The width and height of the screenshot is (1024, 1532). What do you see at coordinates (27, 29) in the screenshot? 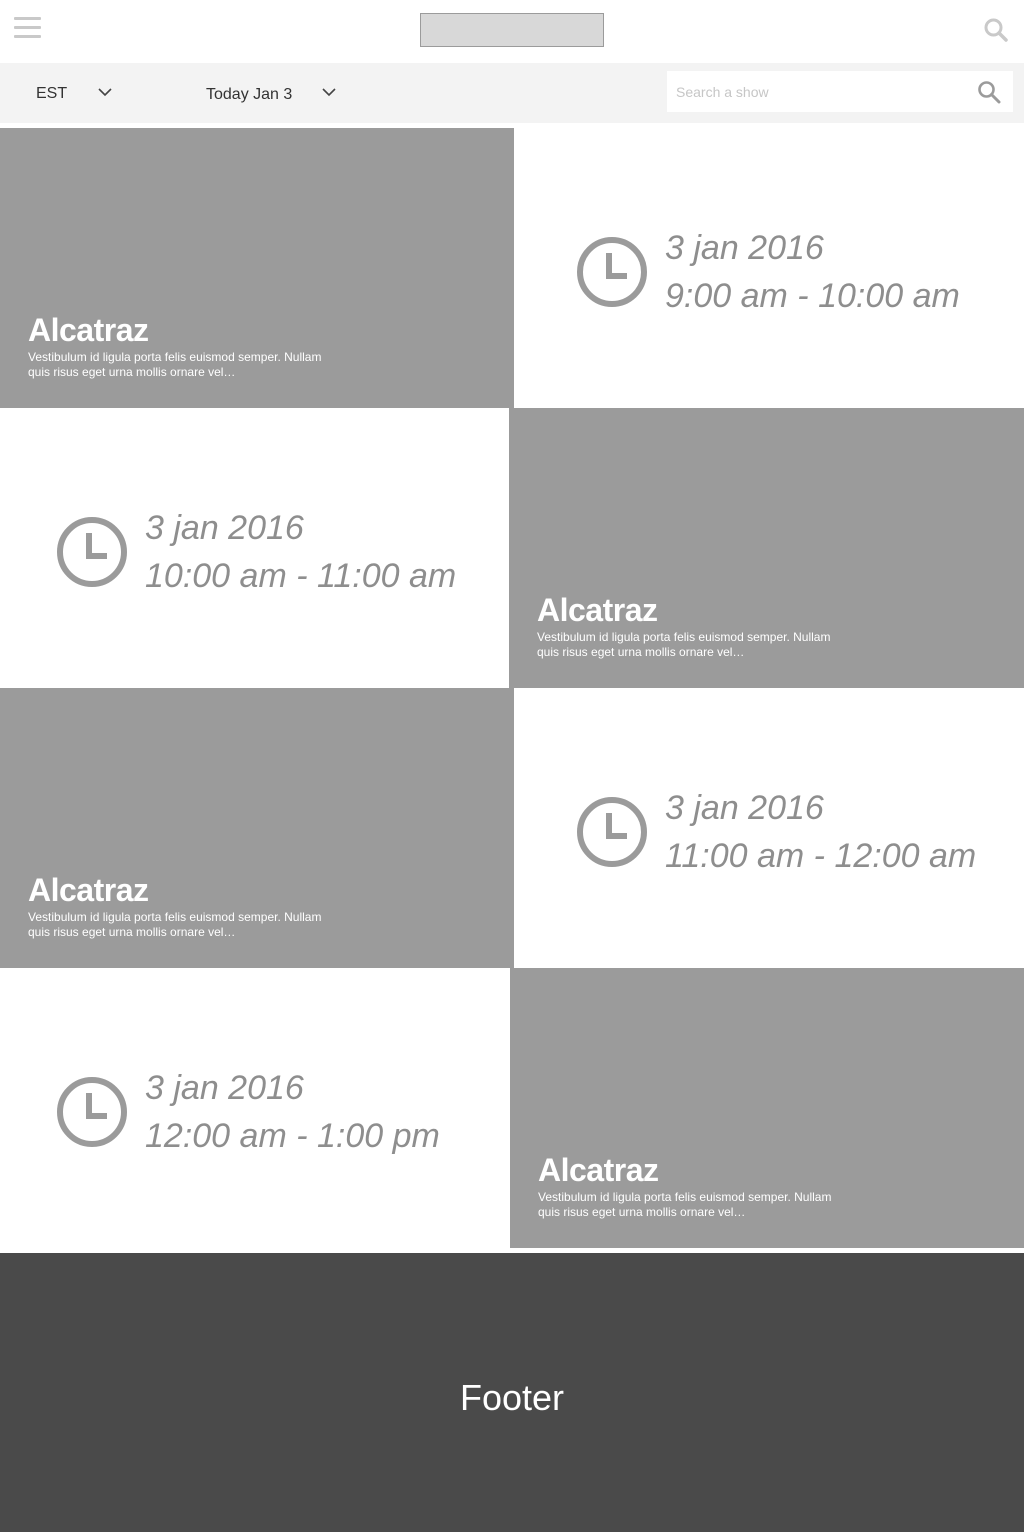
I see `hamburger-menu-icon` at bounding box center [27, 29].